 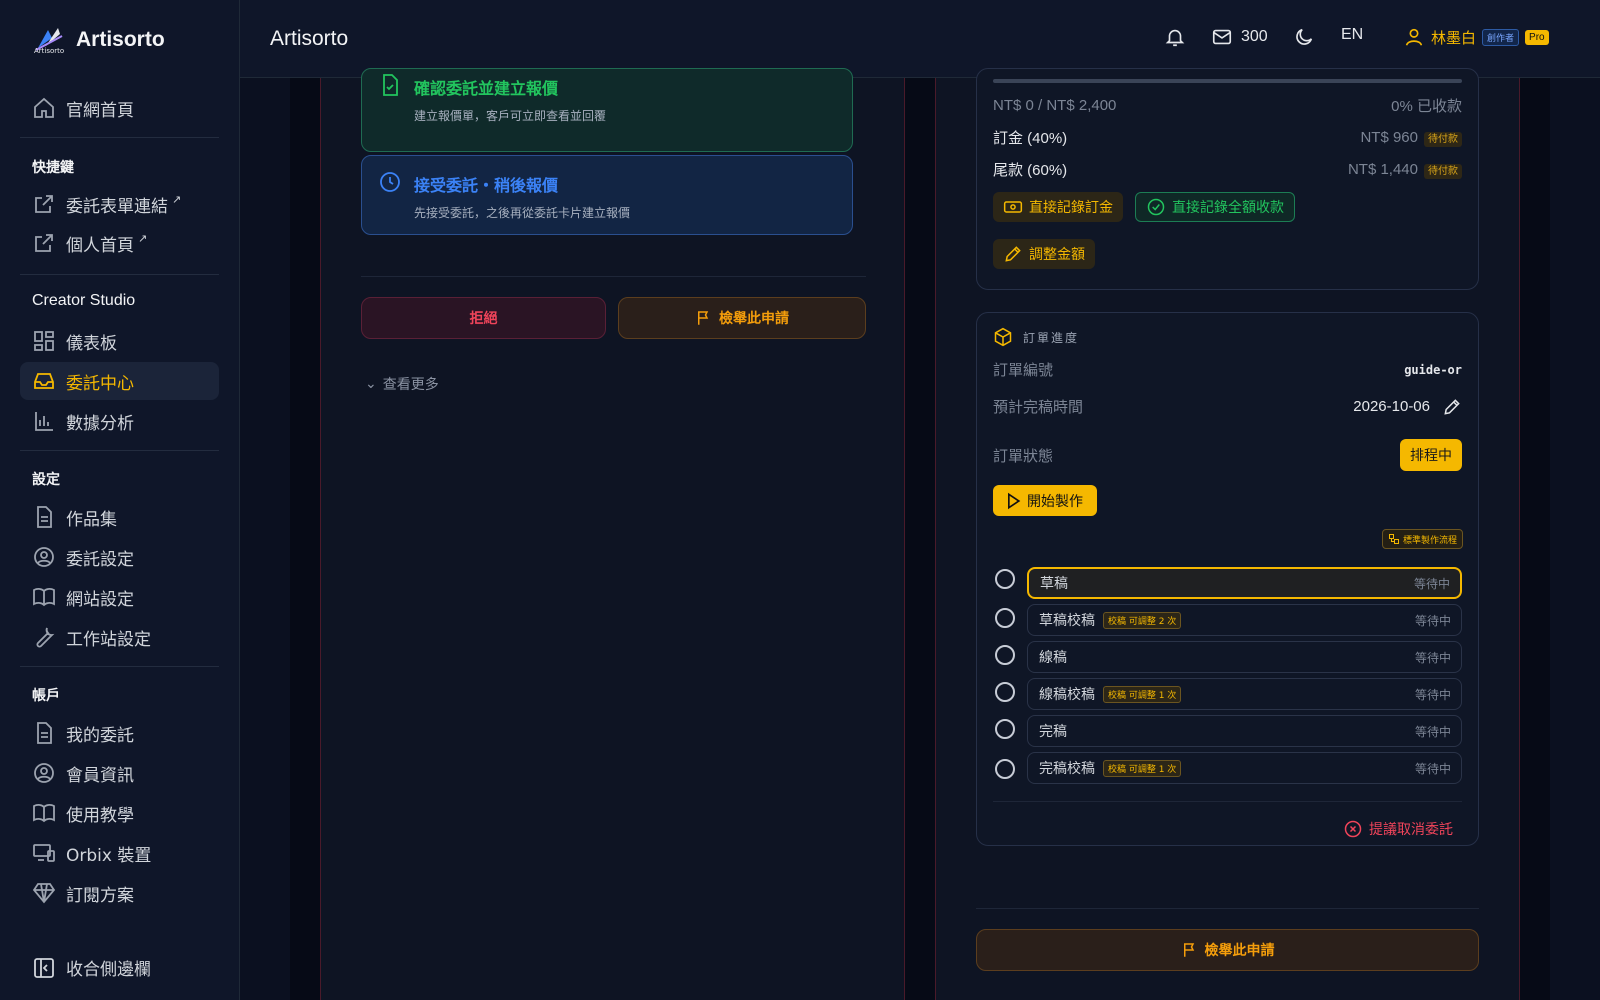 What do you see at coordinates (120, 39) in the screenshot?
I see `app-name: Artisorto` at bounding box center [120, 39].